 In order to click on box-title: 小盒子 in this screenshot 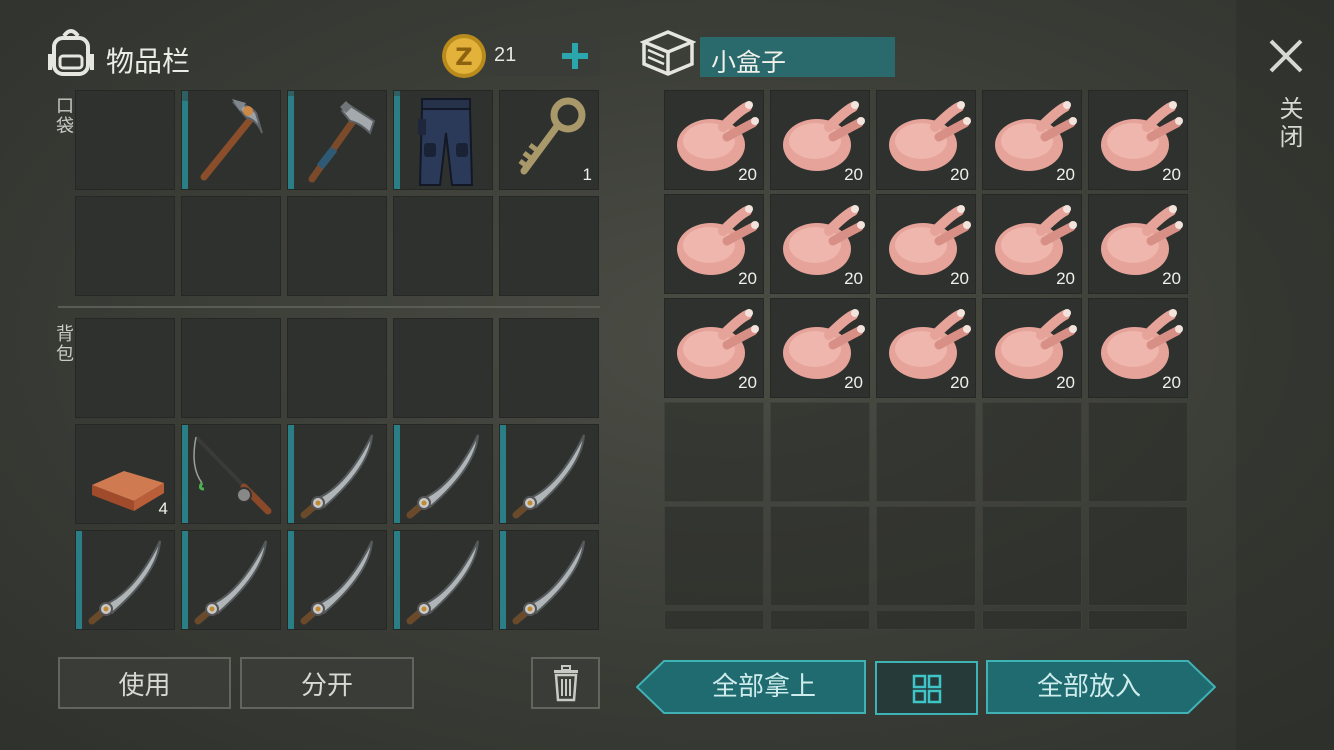, I will do `click(749, 62)`.